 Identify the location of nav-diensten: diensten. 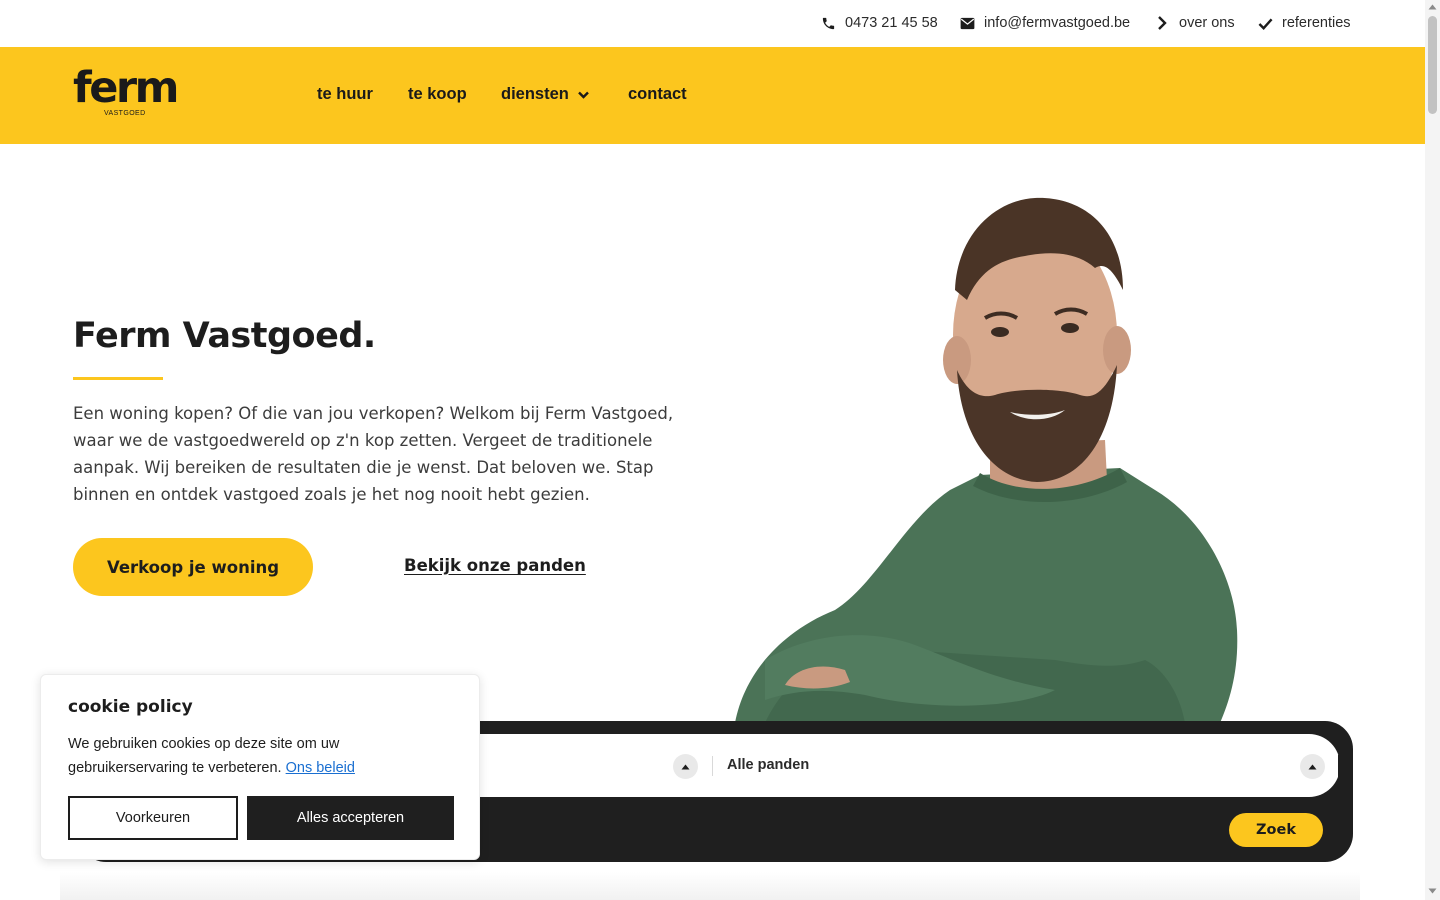
(545, 94).